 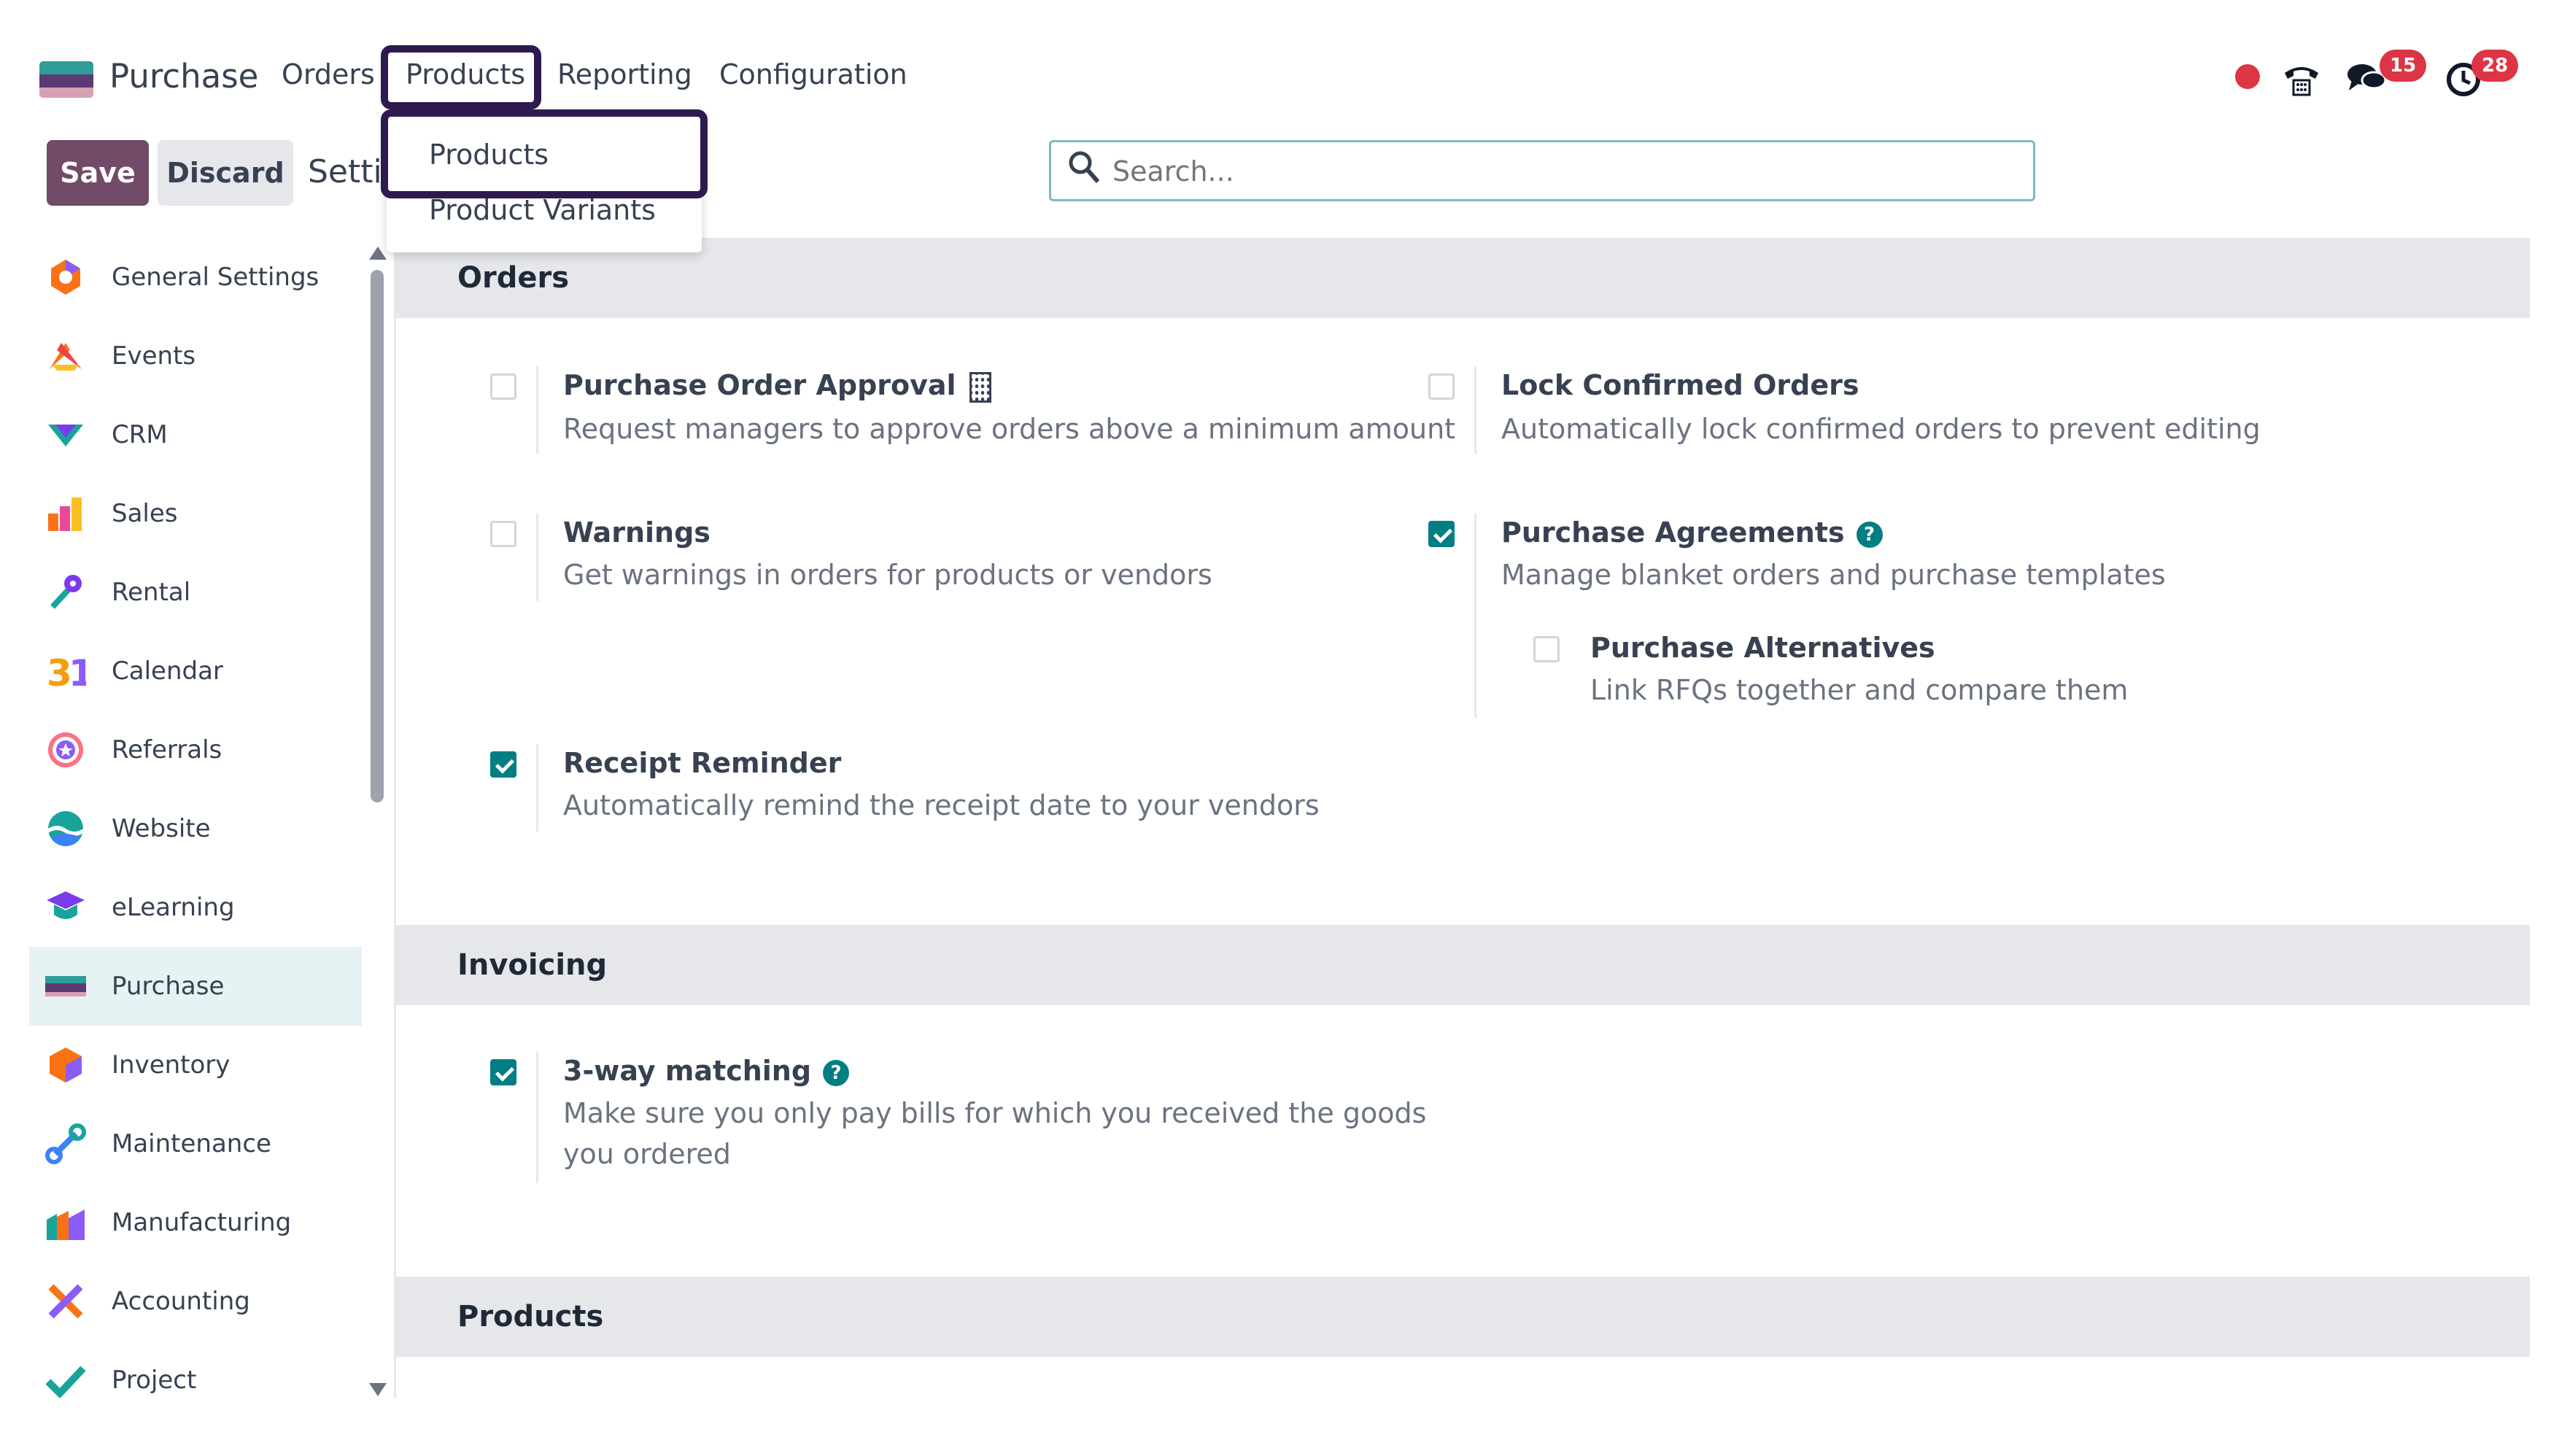 What do you see at coordinates (66, 357) in the screenshot?
I see `events-icon` at bounding box center [66, 357].